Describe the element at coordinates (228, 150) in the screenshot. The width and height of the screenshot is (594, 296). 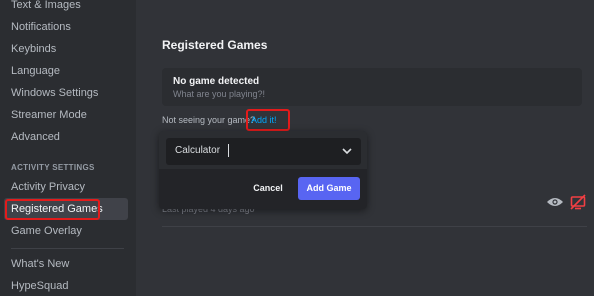
I see `text-caret` at that location.